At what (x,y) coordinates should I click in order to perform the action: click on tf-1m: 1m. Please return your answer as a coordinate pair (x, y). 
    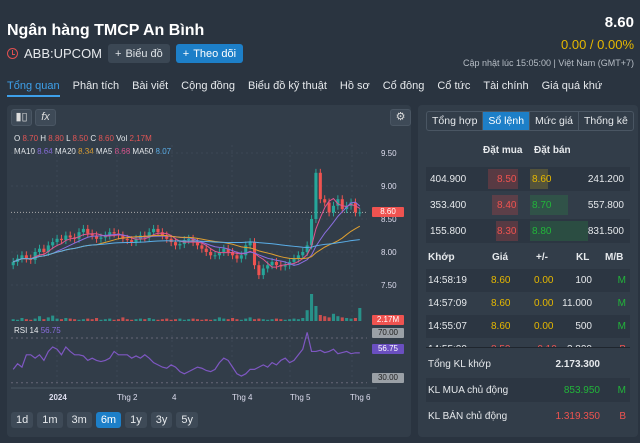
    Looking at the image, I should click on (50, 420).